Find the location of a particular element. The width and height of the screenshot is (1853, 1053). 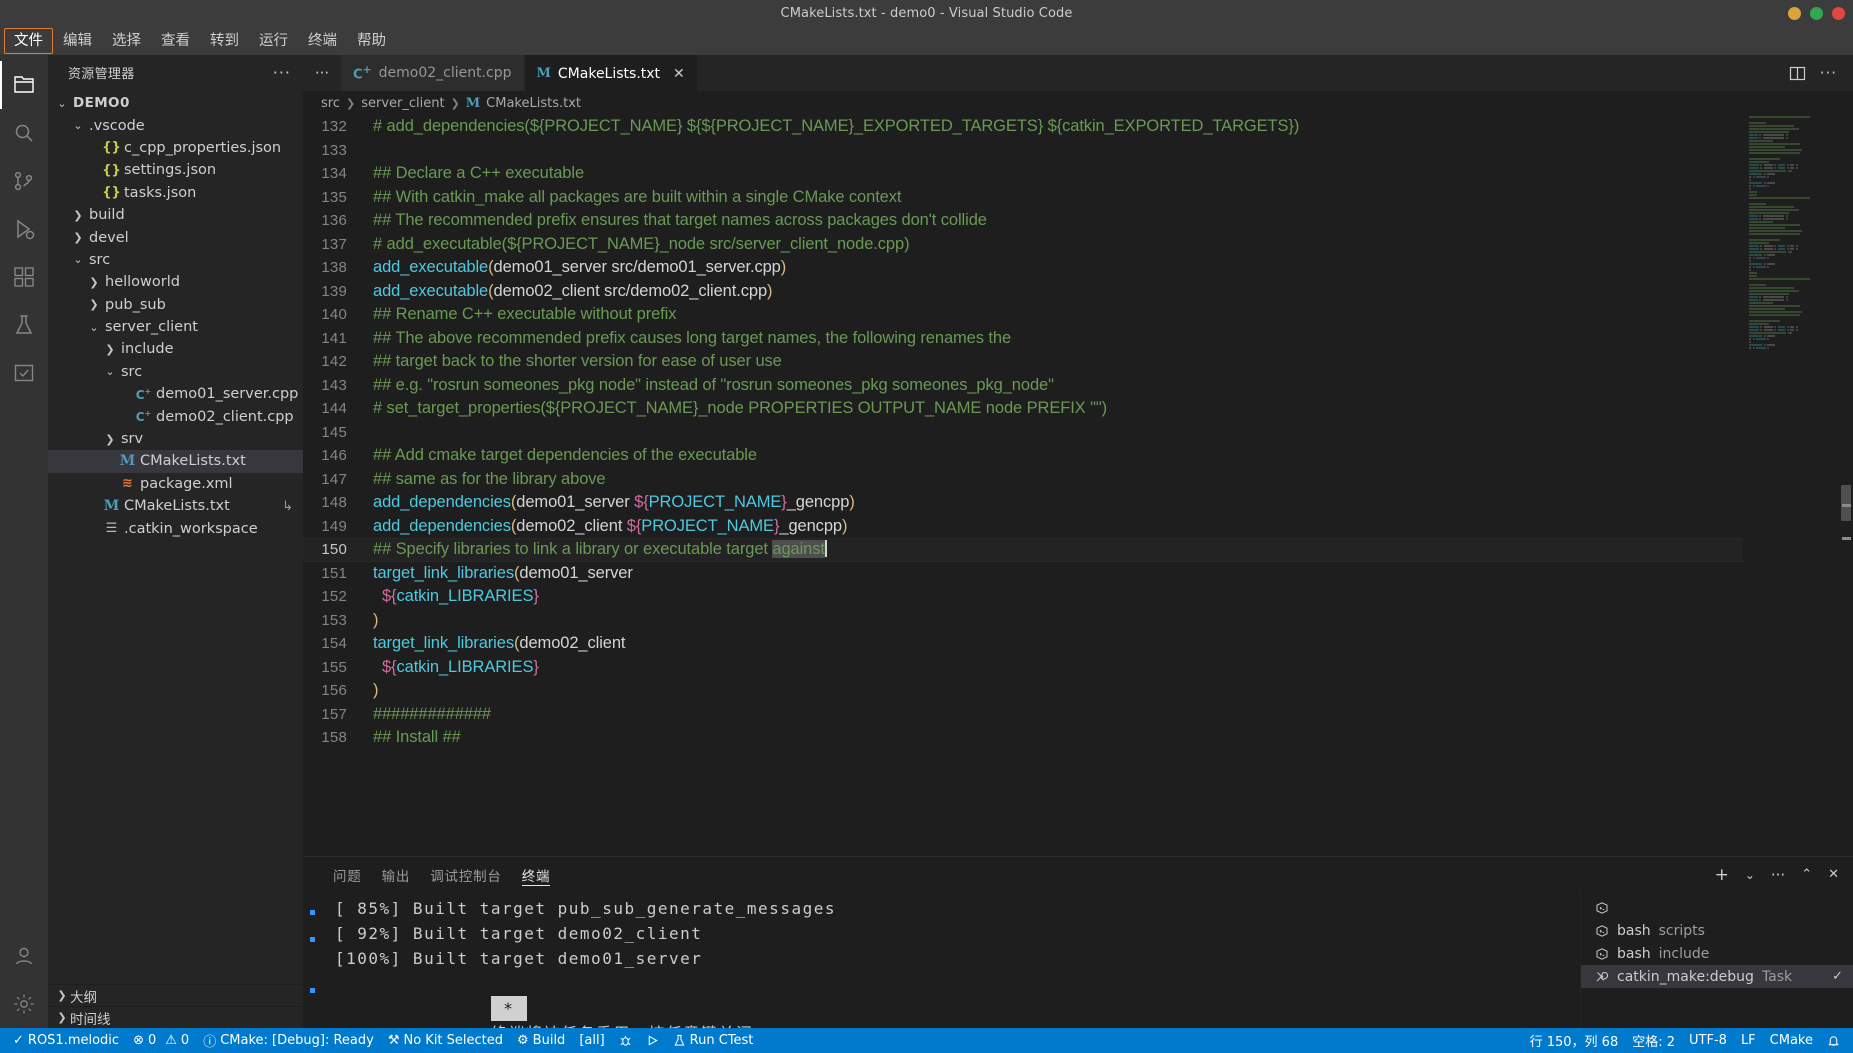

tree-item-src: ⌄ src is located at coordinates (175, 260).